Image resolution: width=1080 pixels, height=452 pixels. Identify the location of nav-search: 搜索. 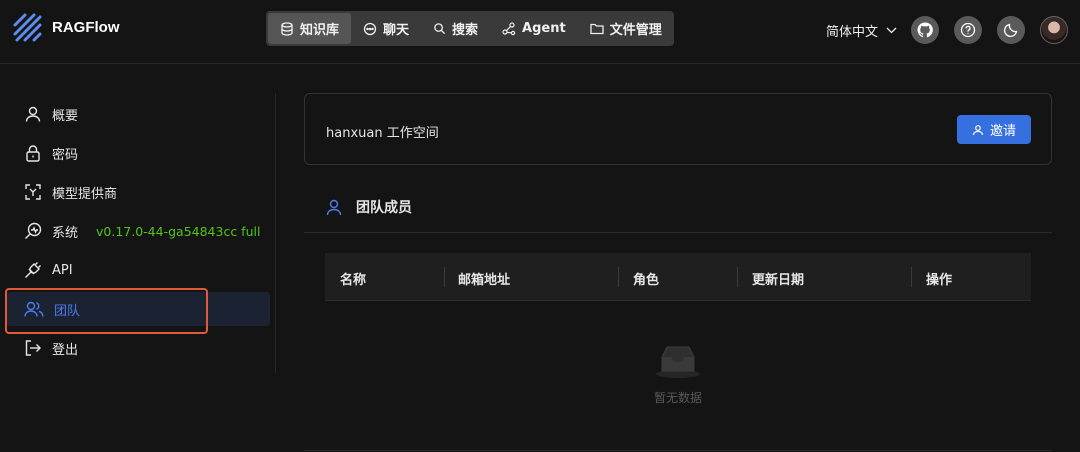
(455, 28).